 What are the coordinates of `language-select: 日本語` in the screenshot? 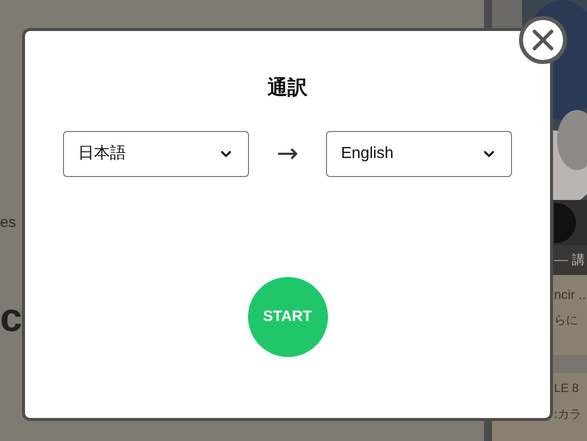 It's located at (156, 154).